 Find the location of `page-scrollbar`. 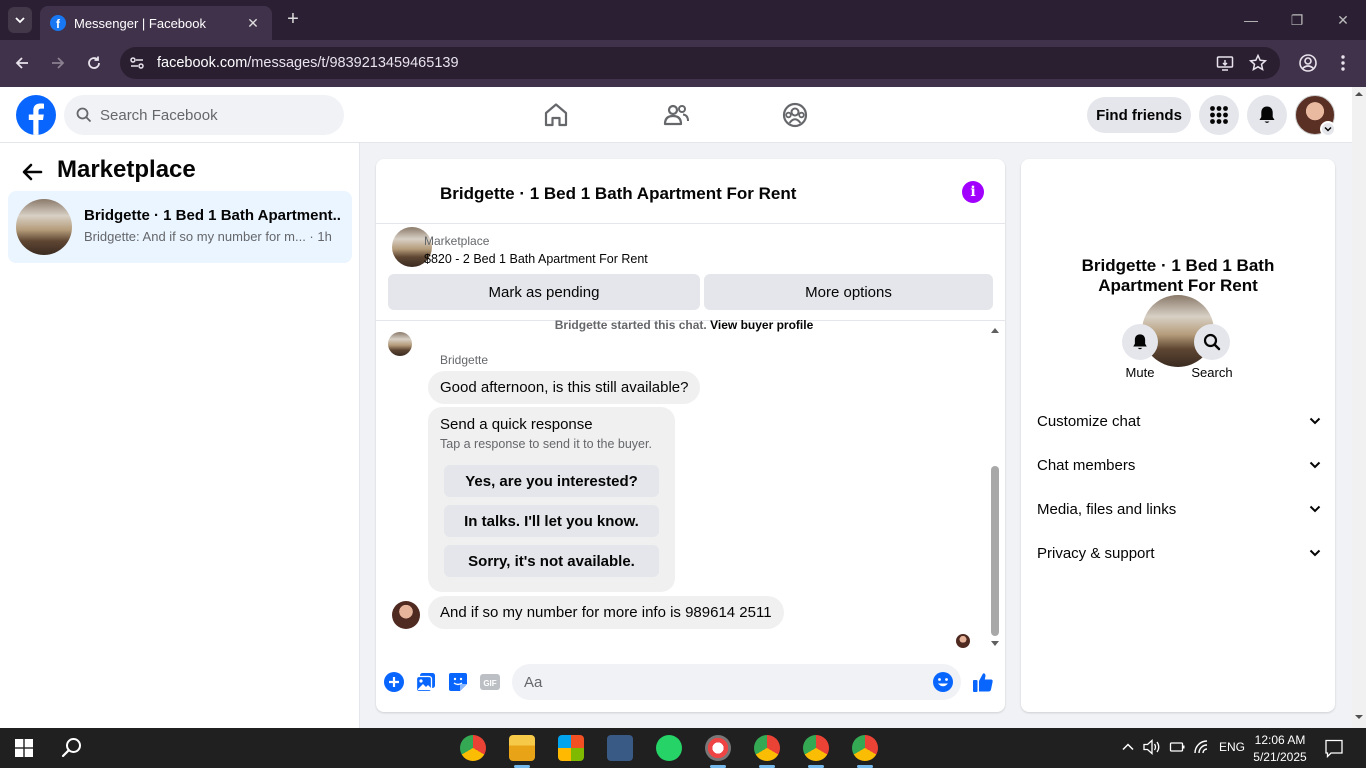

page-scrollbar is located at coordinates (1359, 407).